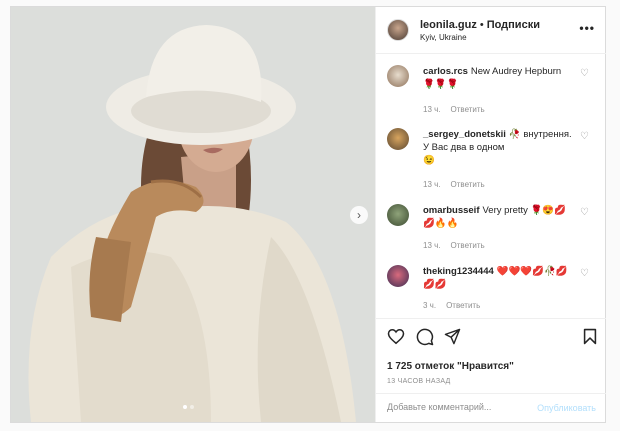 This screenshot has width=620, height=431. I want to click on follow-button: Подписки, so click(513, 25).